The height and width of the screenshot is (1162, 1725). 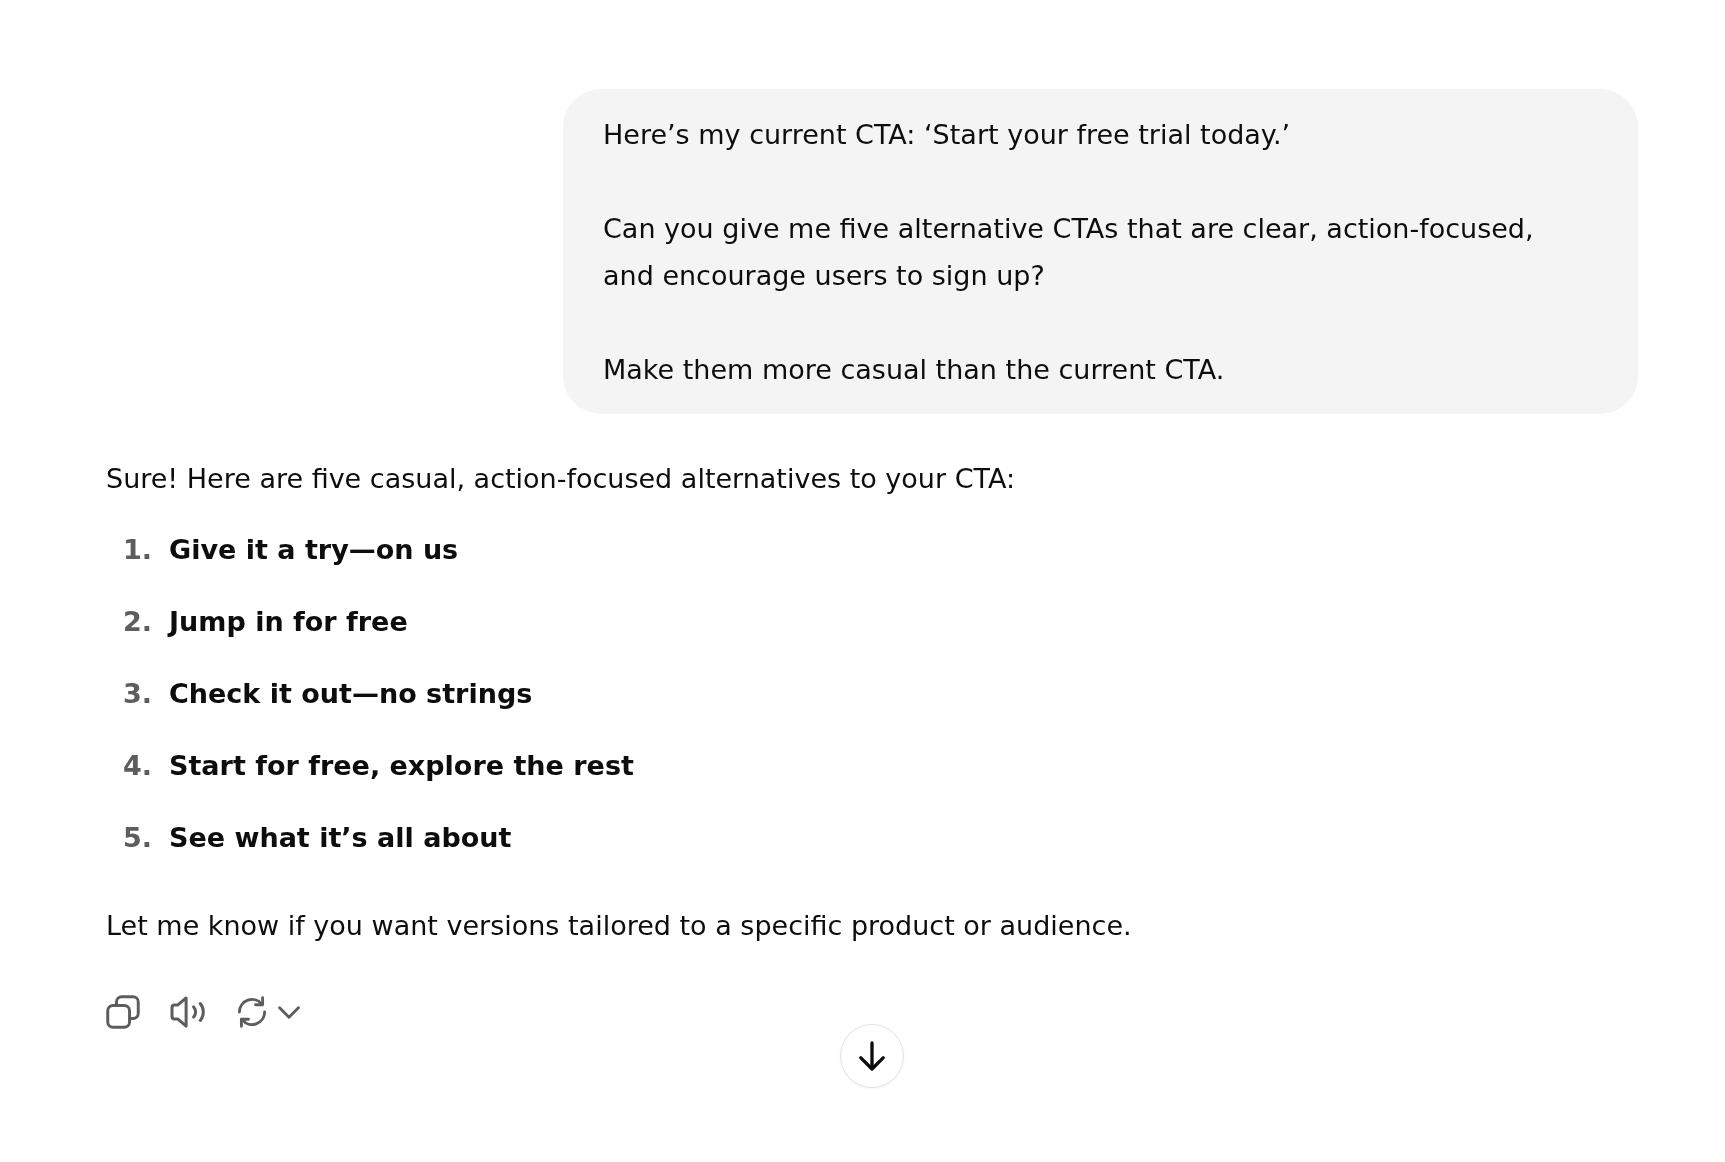 What do you see at coordinates (136, 694) in the screenshot?
I see `list-number: 3.` at bounding box center [136, 694].